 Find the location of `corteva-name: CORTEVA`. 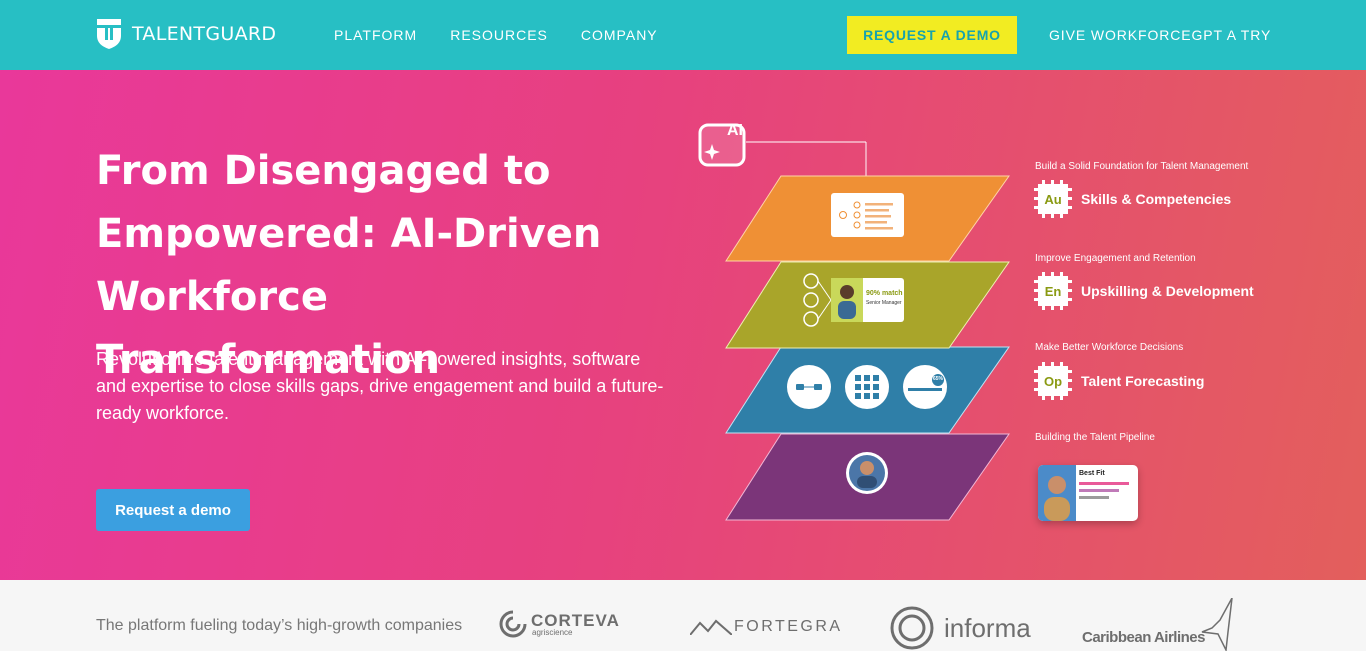

corteva-name: CORTEVA is located at coordinates (575, 620).